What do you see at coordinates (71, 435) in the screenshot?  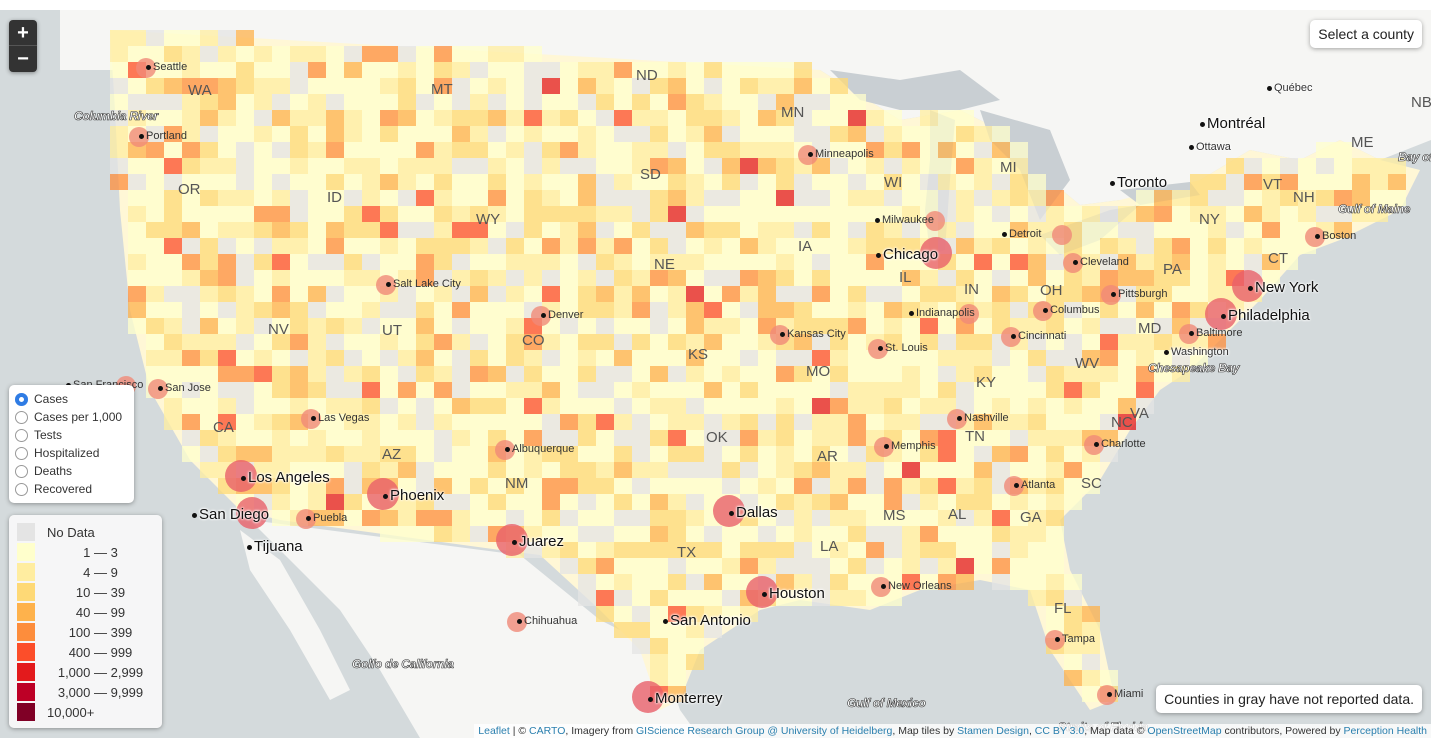 I see `layer-option: Tests` at bounding box center [71, 435].